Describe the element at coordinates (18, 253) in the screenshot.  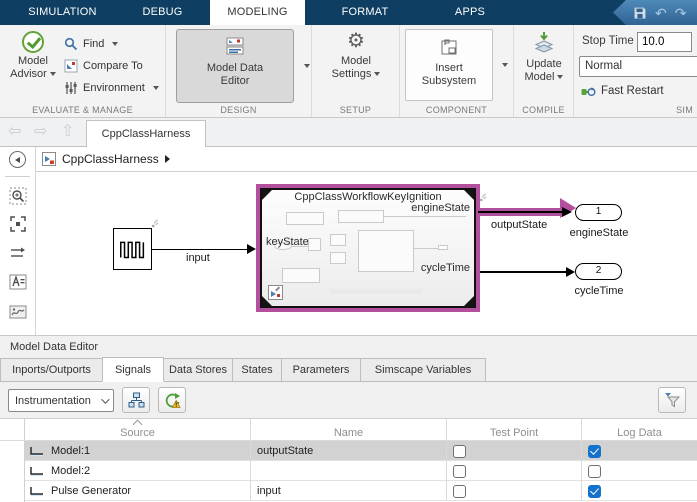
I see `signal-routing-icon` at that location.